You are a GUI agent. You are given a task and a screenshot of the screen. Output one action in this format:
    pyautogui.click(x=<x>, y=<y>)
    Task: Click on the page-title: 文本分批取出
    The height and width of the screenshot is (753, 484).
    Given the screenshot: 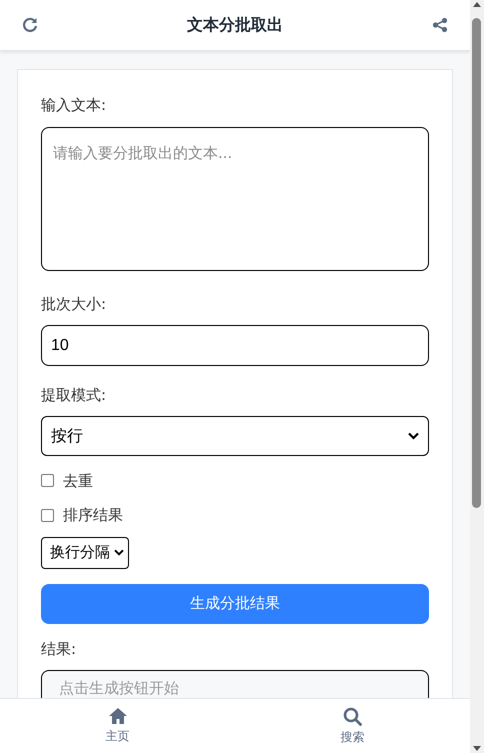 What is the action you would take?
    pyautogui.click(x=235, y=25)
    